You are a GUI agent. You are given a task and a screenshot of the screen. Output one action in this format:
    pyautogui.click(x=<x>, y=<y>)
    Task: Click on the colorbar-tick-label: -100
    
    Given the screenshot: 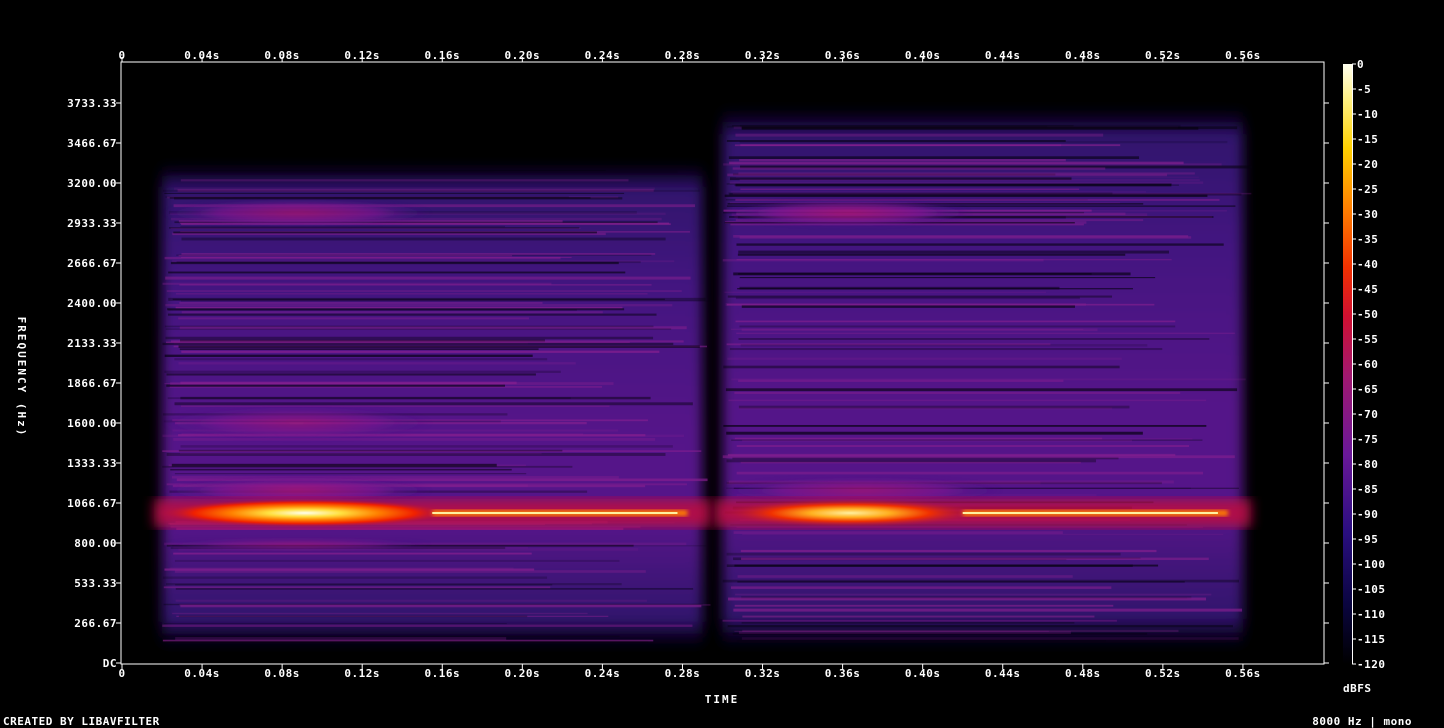 What is the action you would take?
    pyautogui.click(x=1371, y=564)
    